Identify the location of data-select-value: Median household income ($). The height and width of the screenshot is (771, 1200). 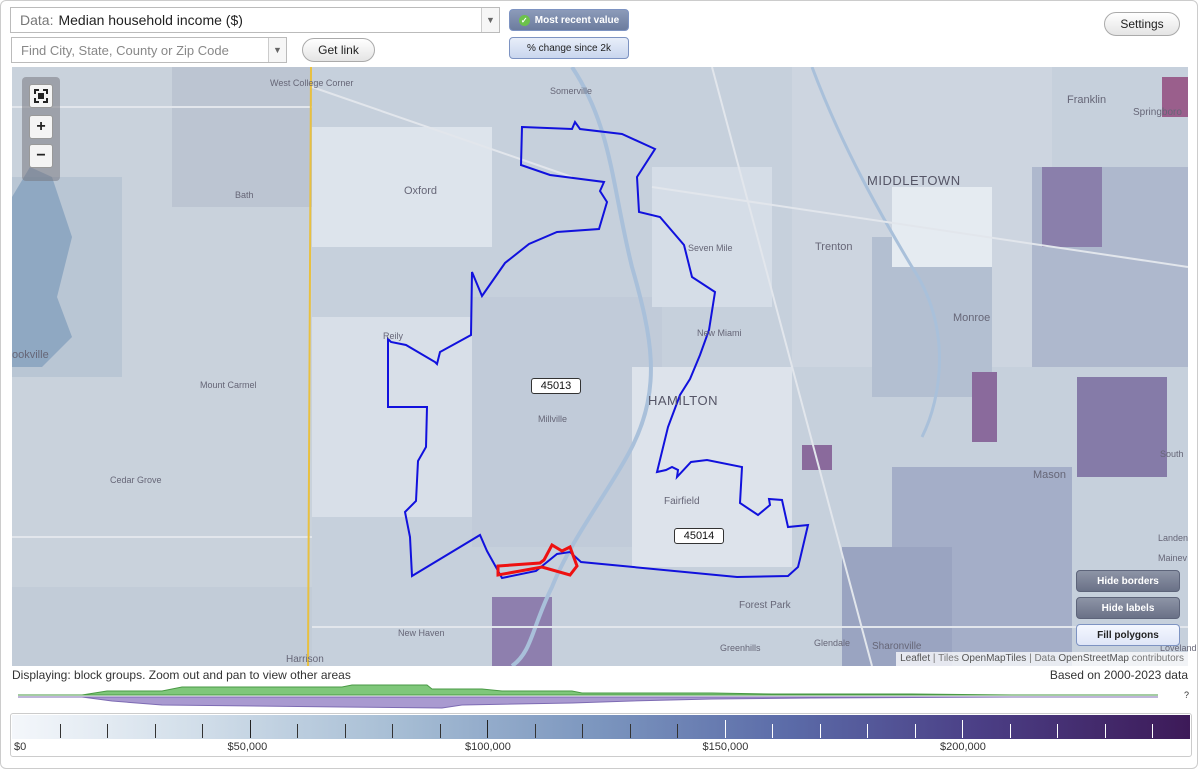
(150, 20).